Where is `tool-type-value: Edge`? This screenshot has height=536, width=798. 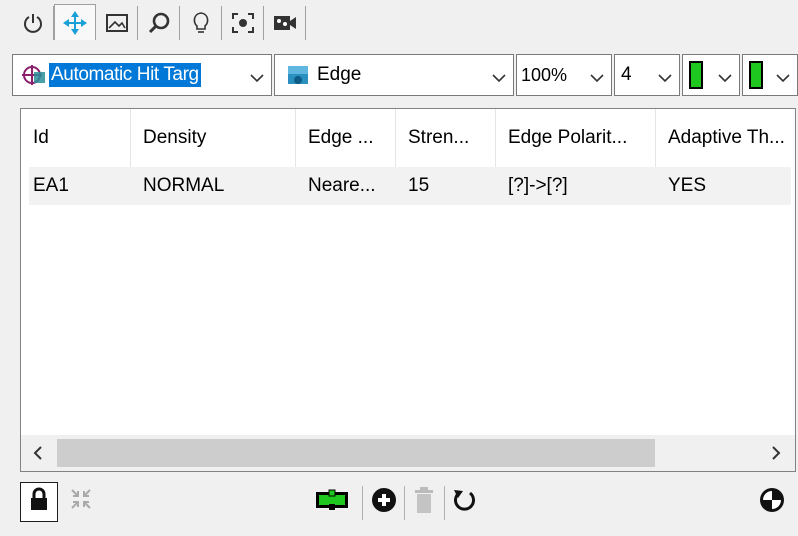
tool-type-value: Edge is located at coordinates (339, 74).